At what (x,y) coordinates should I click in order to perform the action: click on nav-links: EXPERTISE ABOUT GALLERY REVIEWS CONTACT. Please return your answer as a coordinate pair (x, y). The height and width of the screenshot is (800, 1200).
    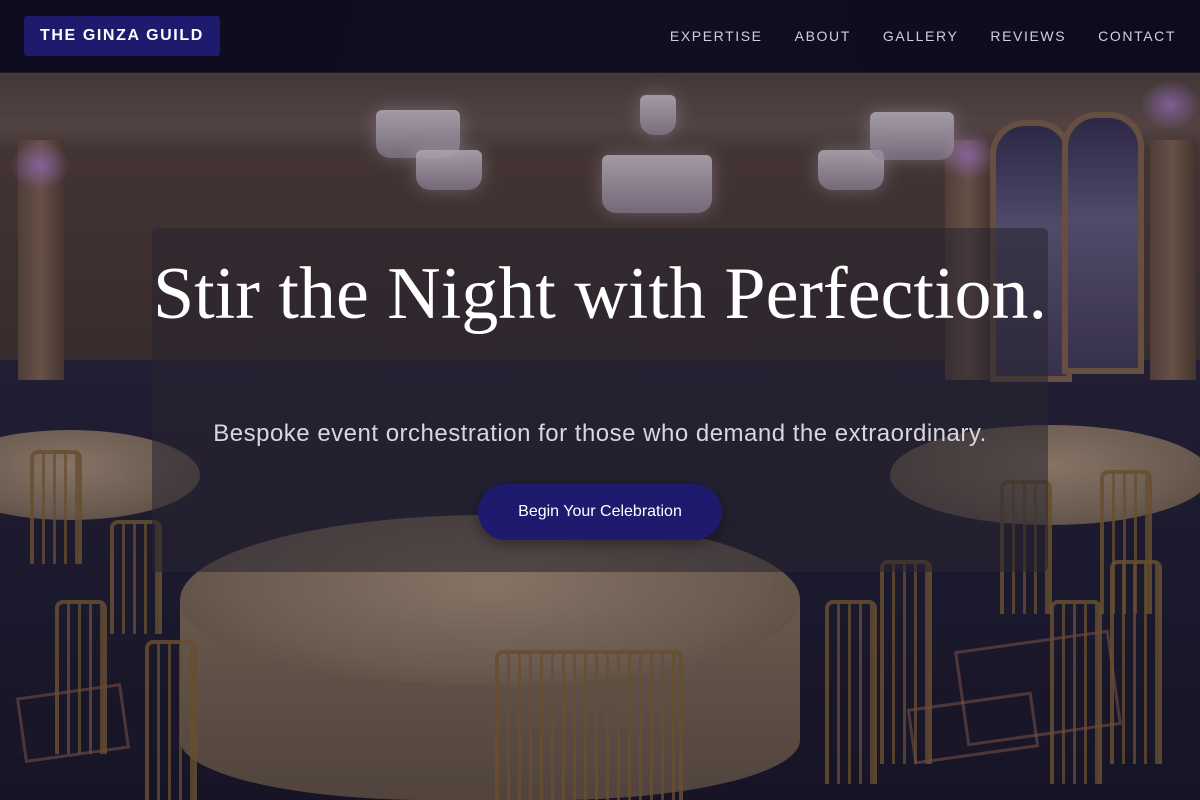
    Looking at the image, I should click on (923, 36).